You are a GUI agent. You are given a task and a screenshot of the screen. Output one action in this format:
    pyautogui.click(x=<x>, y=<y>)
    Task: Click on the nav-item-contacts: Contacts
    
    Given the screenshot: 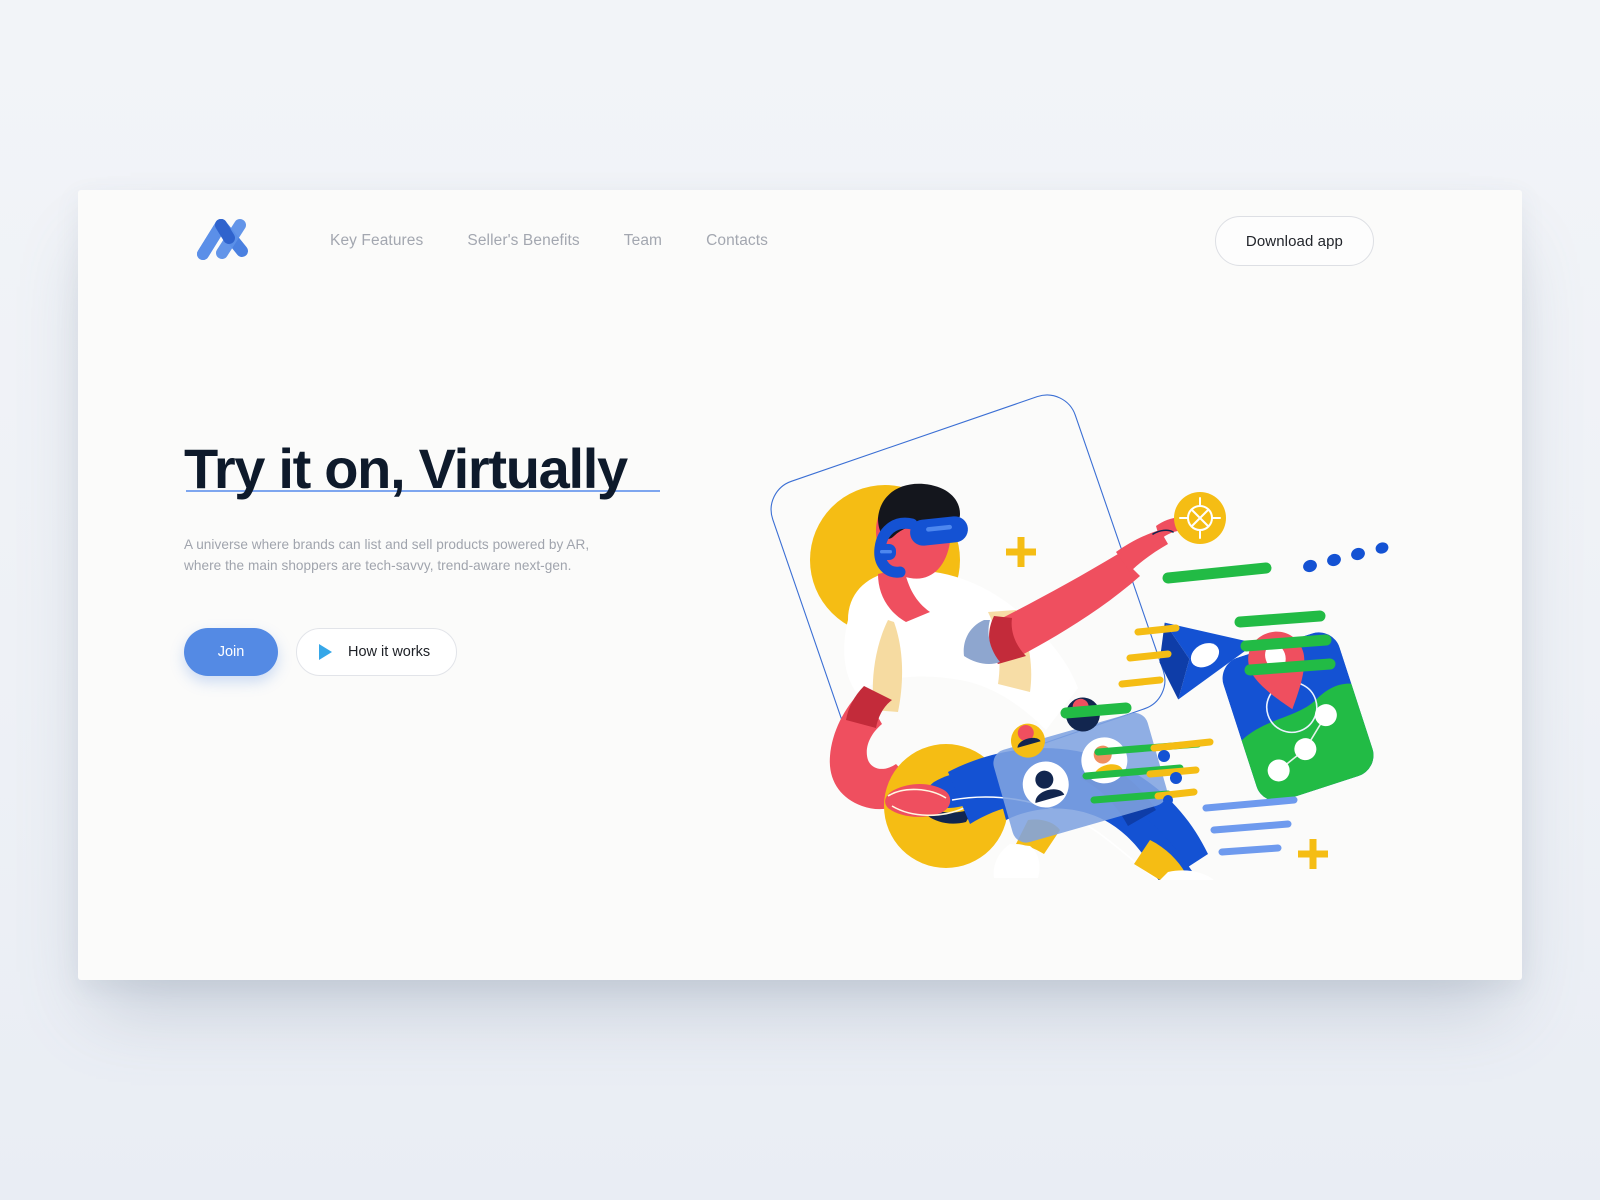 What is the action you would take?
    pyautogui.click(x=737, y=241)
    